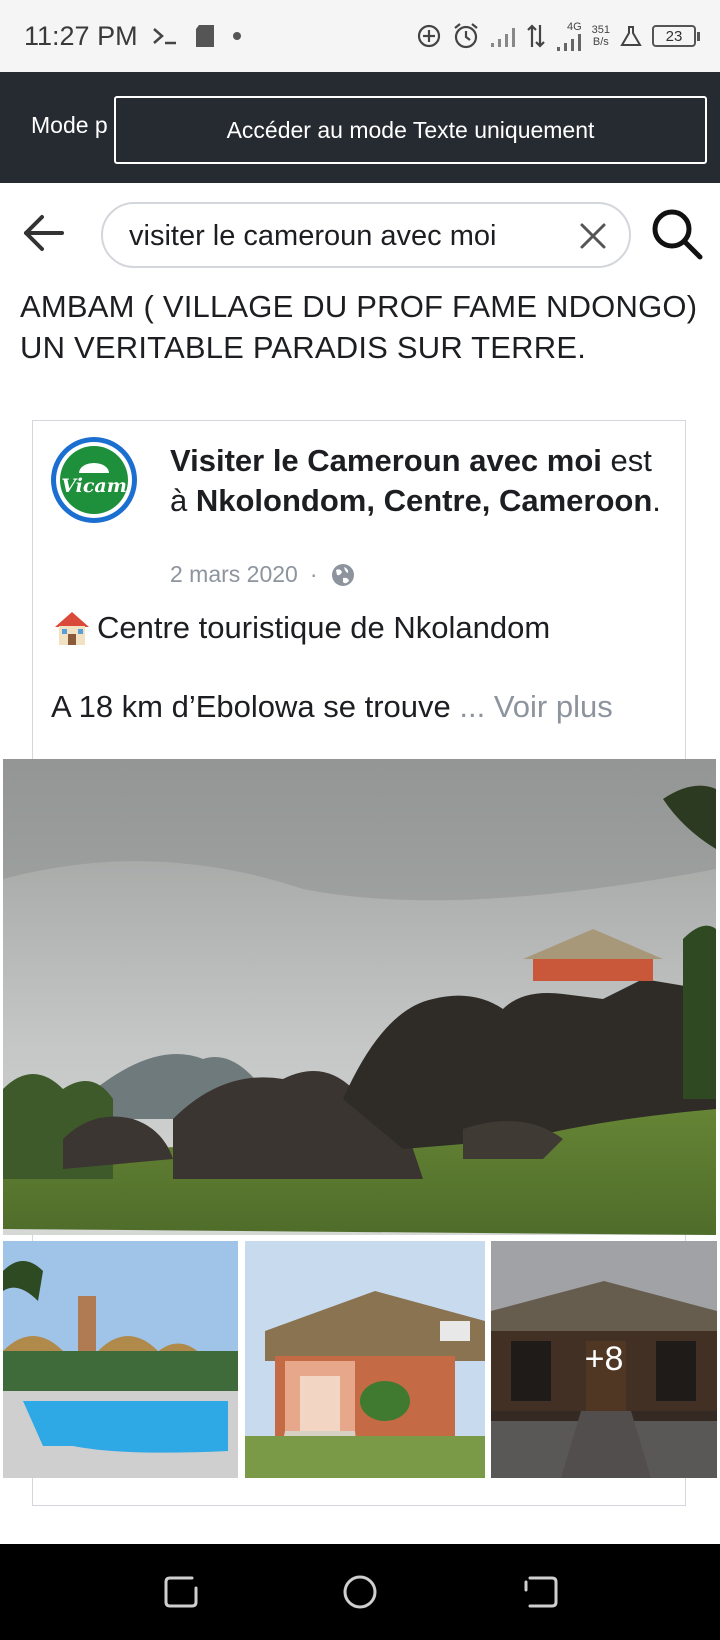  Describe the element at coordinates (535, 706) in the screenshot. I see `see-more-link: ... Voir plus` at that location.